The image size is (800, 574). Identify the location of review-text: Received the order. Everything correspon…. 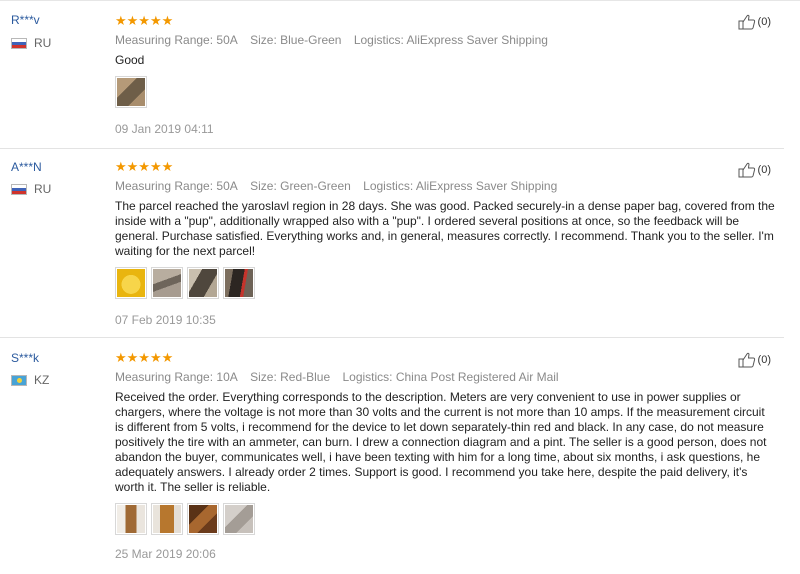
(441, 442).